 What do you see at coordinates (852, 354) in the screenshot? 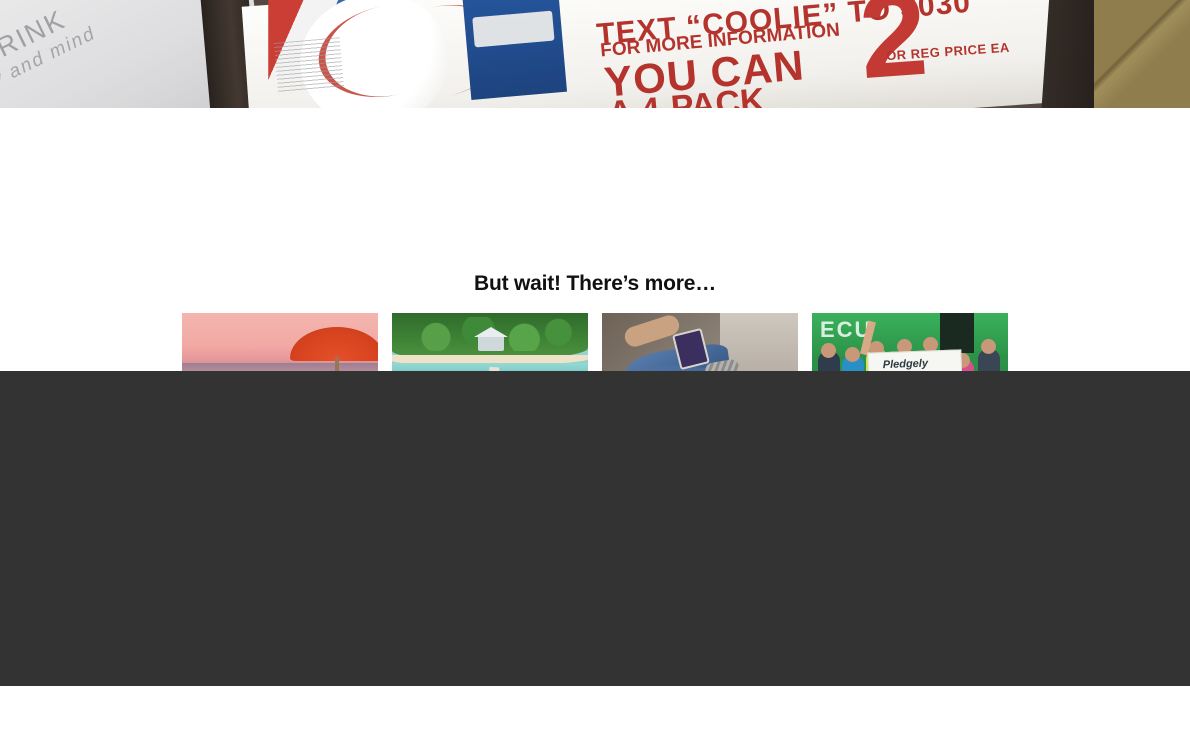
I see `person-2-head` at bounding box center [852, 354].